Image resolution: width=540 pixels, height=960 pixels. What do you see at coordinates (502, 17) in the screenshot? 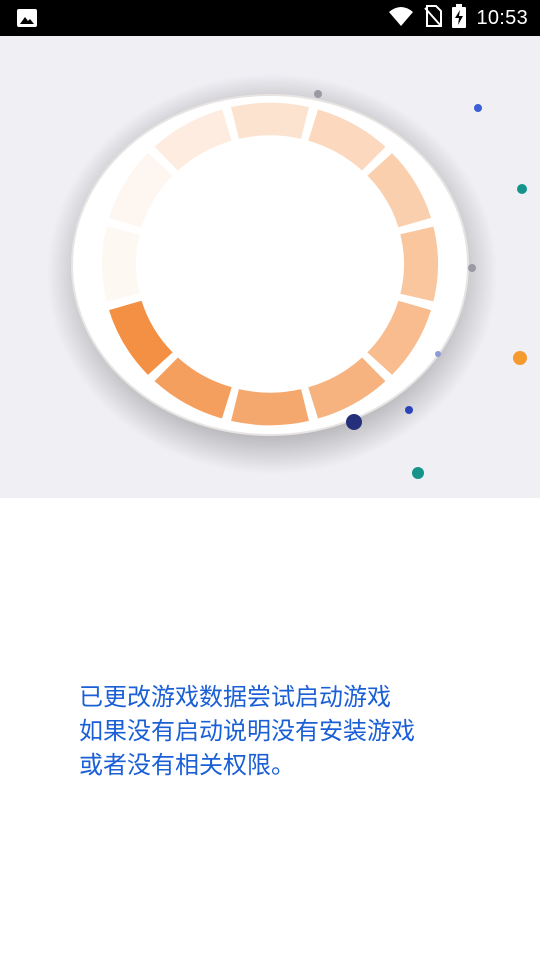
I see `status-time: 10:53` at bounding box center [502, 17].